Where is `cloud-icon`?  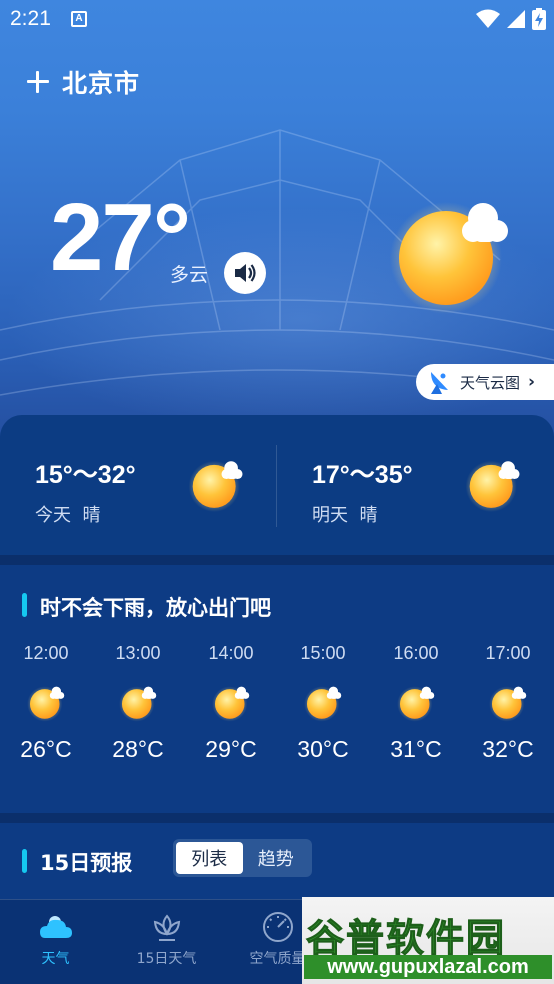
cloud-icon is located at coordinates (55, 927).